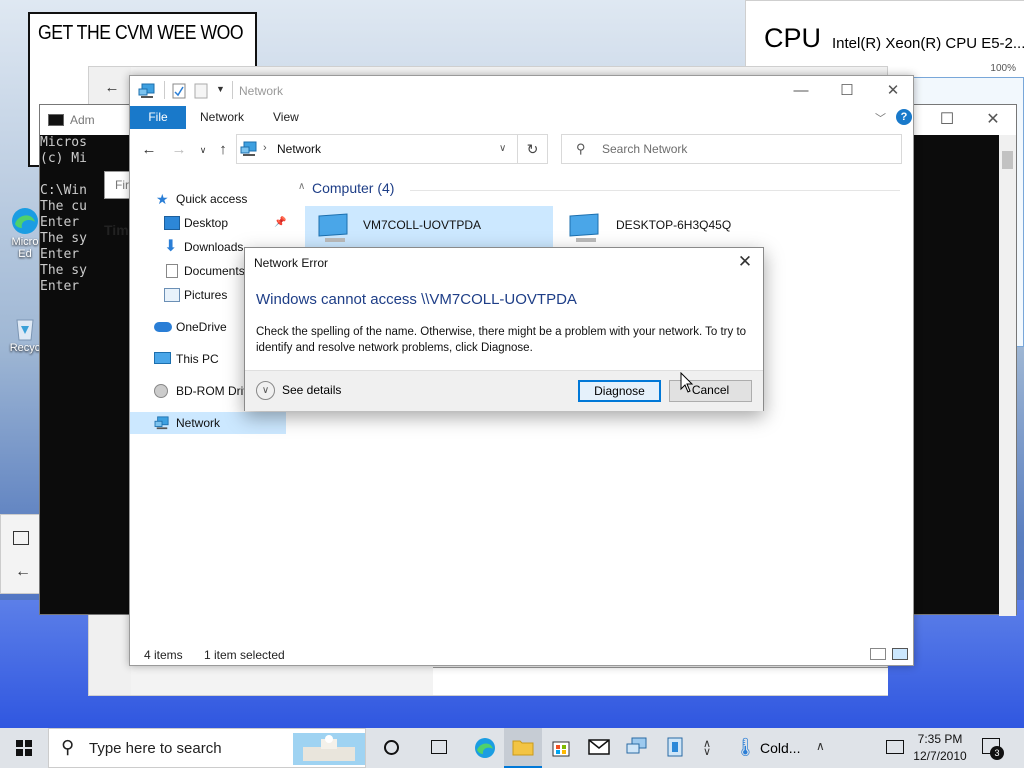  I want to click on notification-badge: 3, so click(997, 753).